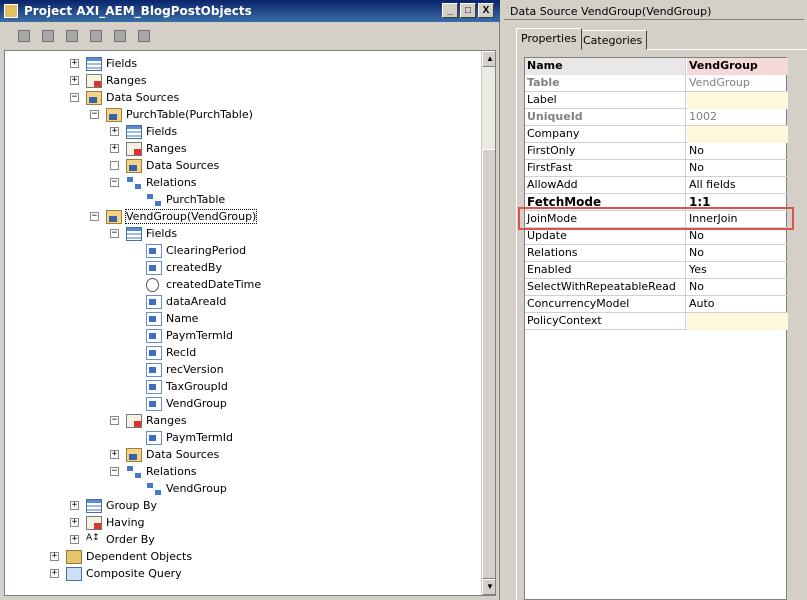 The image size is (807, 600). I want to click on scroll-up-icon: ▲, so click(488, 59).